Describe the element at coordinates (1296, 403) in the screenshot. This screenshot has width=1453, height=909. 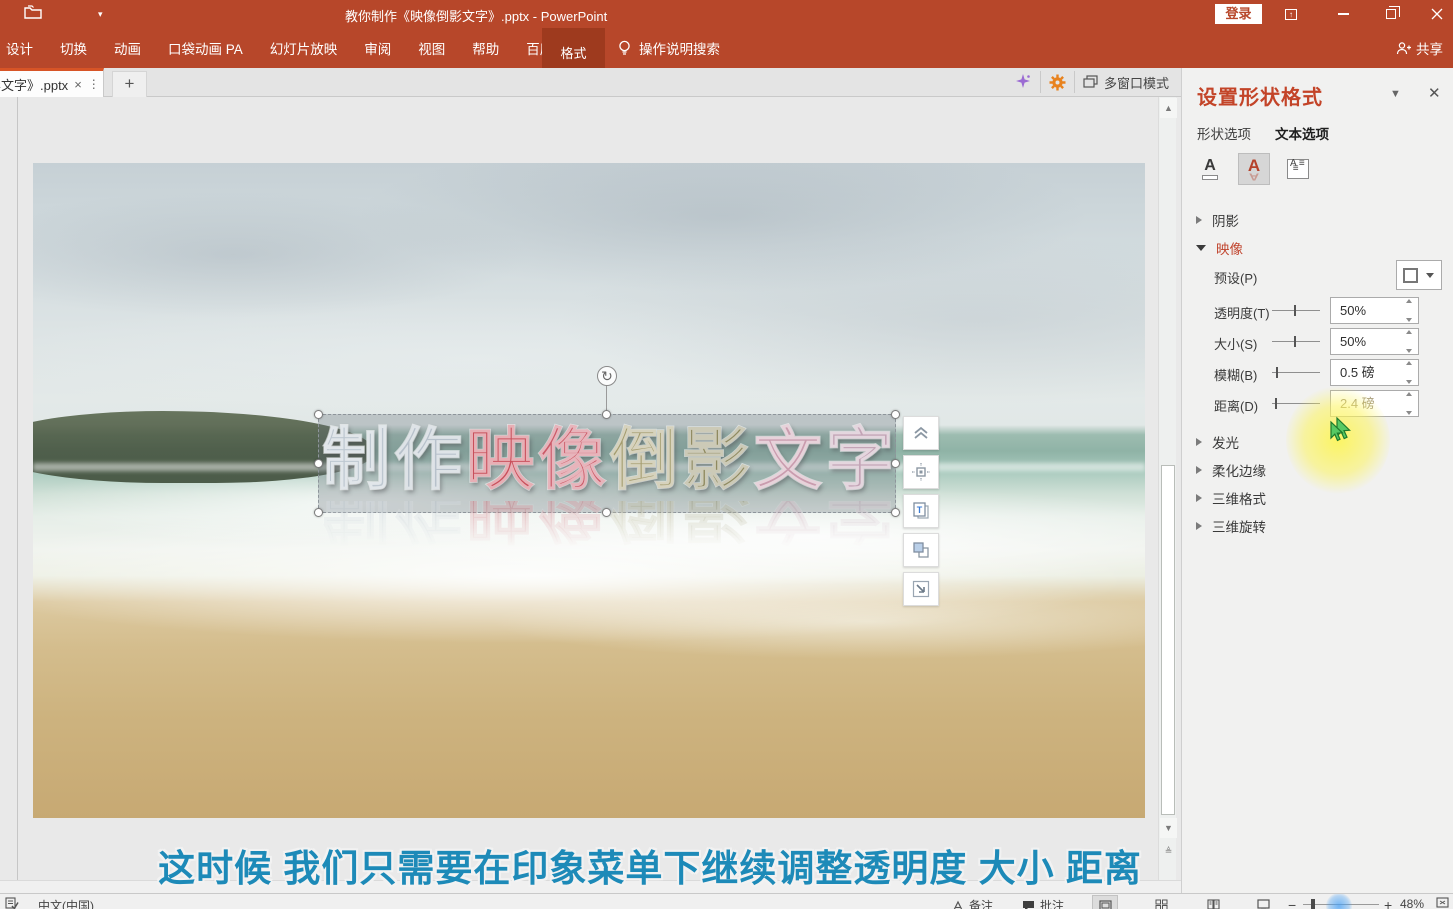
I see `distance-slider` at that location.